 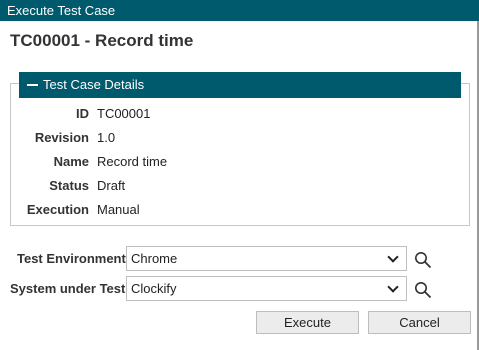 I want to click on system-select: Clockify, so click(x=266, y=288).